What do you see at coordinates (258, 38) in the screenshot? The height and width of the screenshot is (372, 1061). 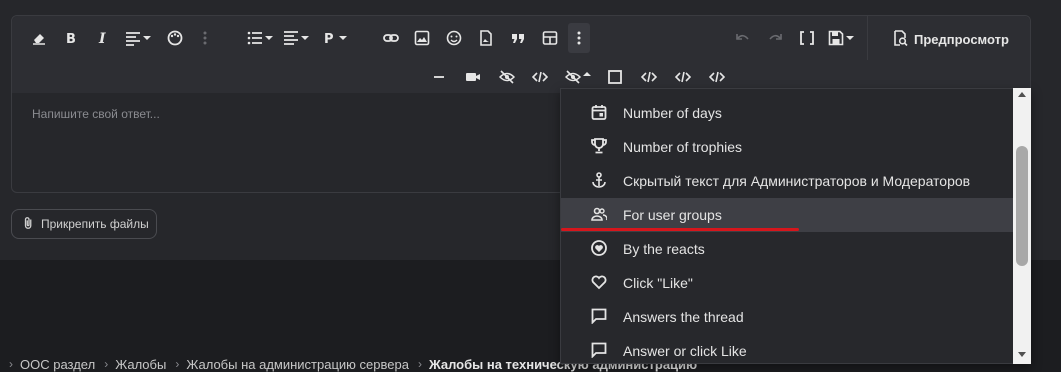 I see `list-icon` at bounding box center [258, 38].